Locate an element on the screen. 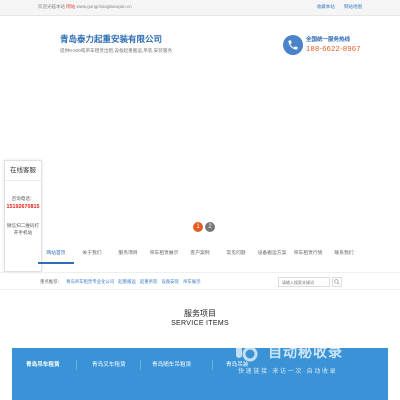 The height and width of the screenshot is (400, 400). tab-hoisting: 青岛吊装 is located at coordinates (237, 365).